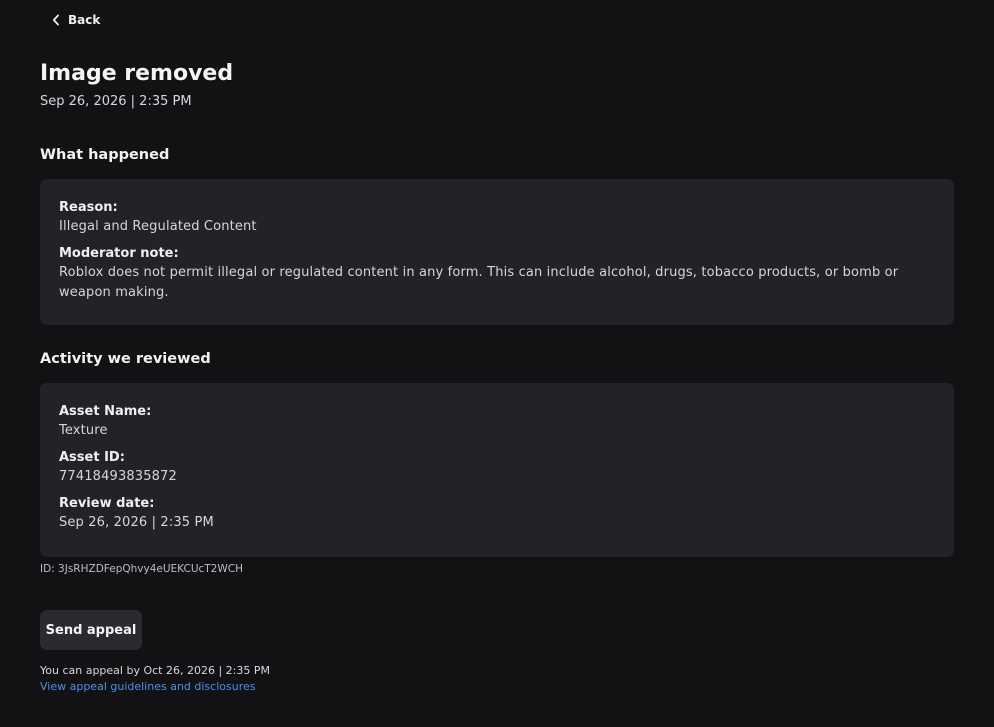 The height and width of the screenshot is (727, 994). Describe the element at coordinates (118, 476) in the screenshot. I see `asset-id-value: 77418493835872` at that location.